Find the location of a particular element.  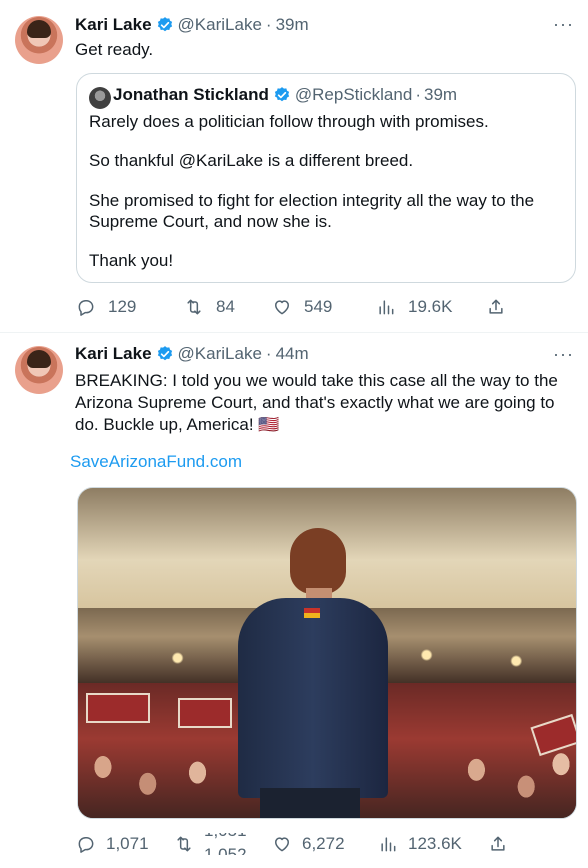

arizona-flag-pin-icon is located at coordinates (312, 613).